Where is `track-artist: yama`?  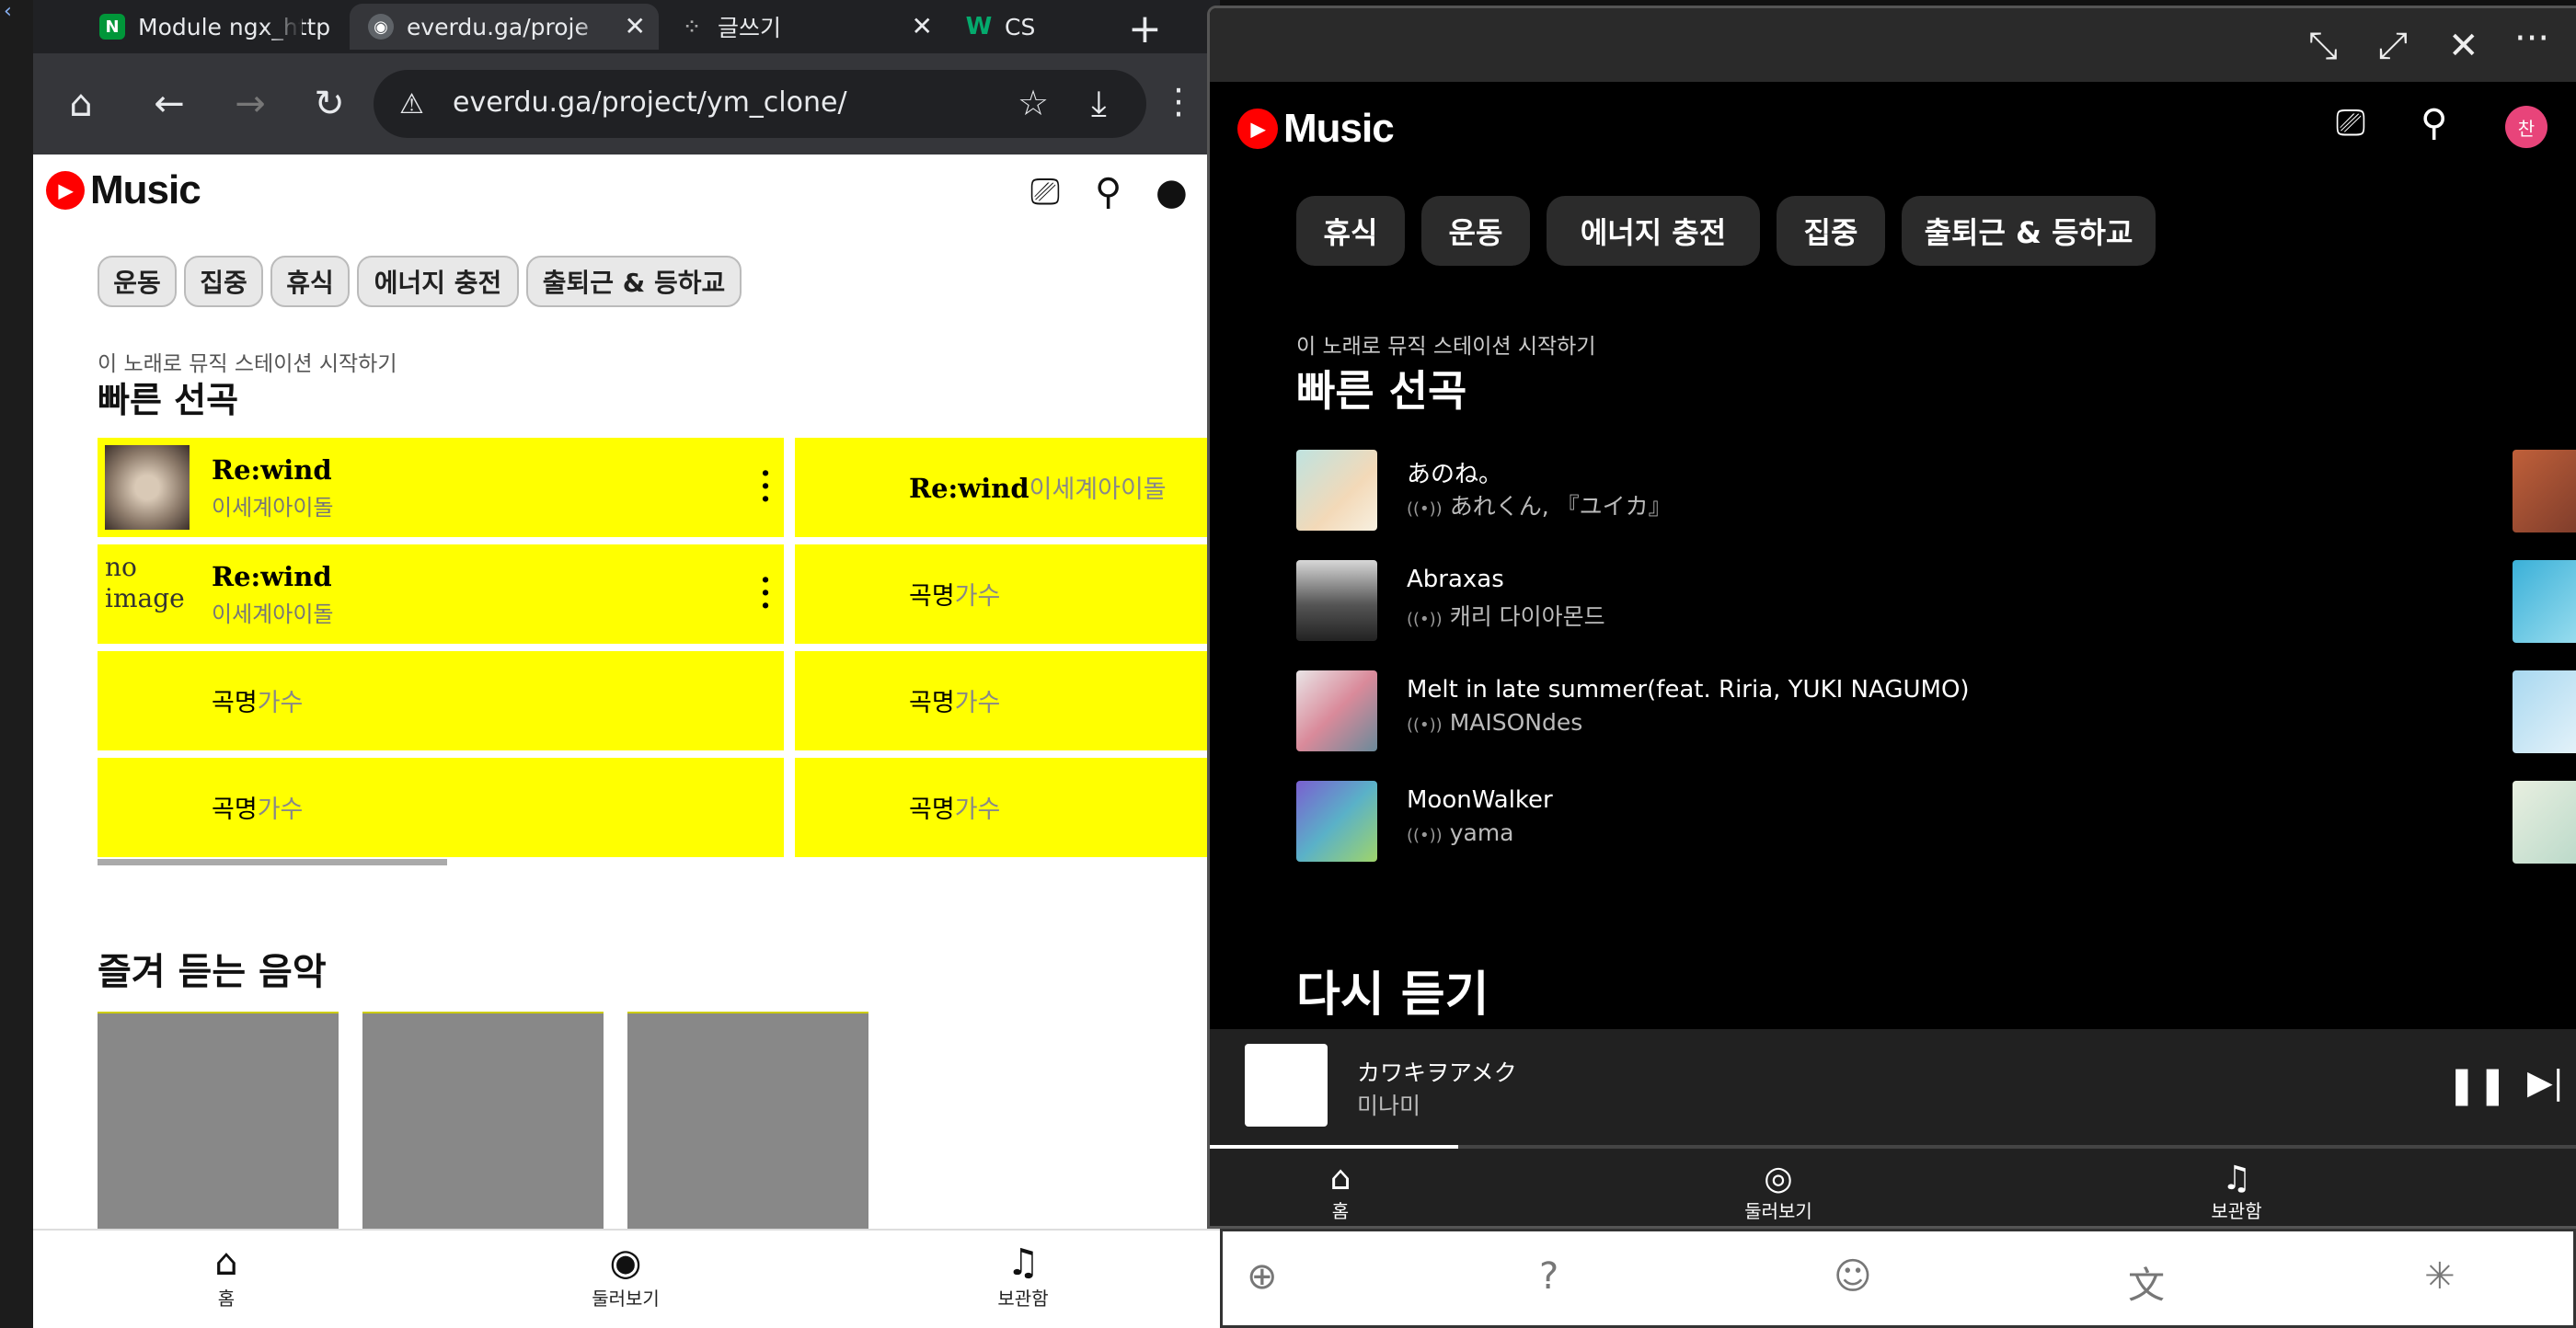
track-artist: yama is located at coordinates (1481, 832).